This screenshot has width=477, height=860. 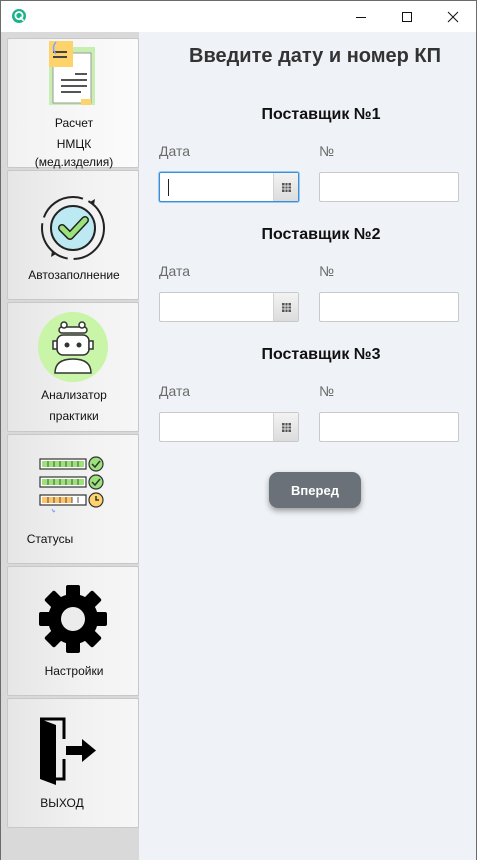 What do you see at coordinates (315, 490) in the screenshot?
I see `next-button: Вперед` at bounding box center [315, 490].